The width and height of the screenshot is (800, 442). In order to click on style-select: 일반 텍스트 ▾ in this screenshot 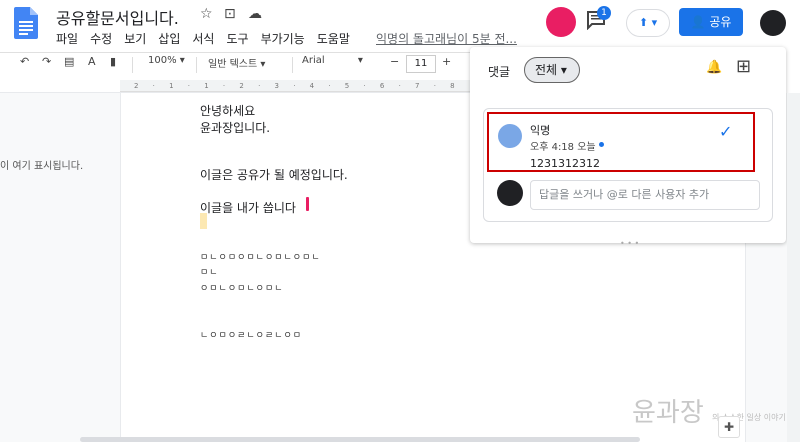, I will do `click(236, 62)`.